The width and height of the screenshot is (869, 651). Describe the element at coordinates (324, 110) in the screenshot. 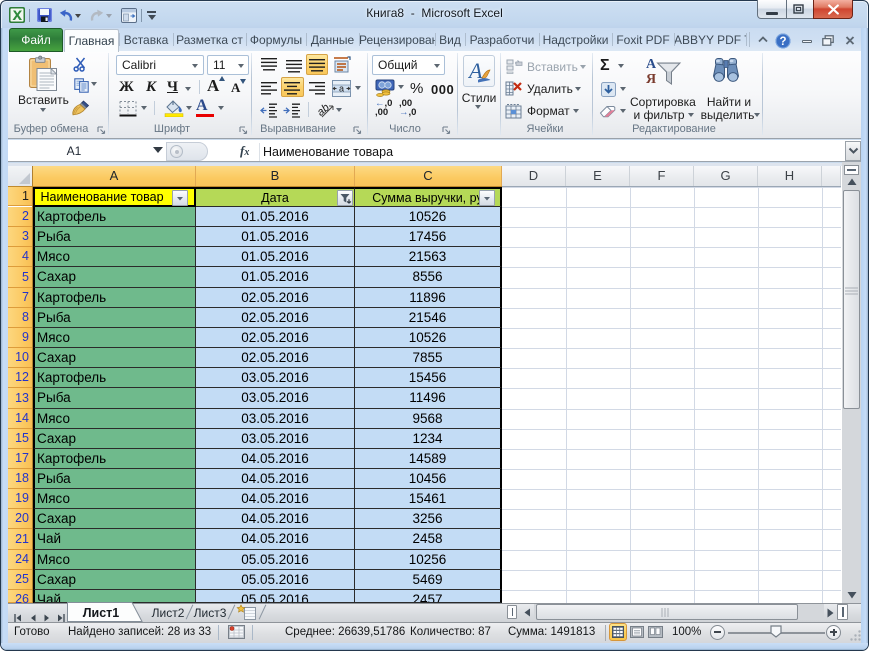

I see `svg-text: ab` at that location.